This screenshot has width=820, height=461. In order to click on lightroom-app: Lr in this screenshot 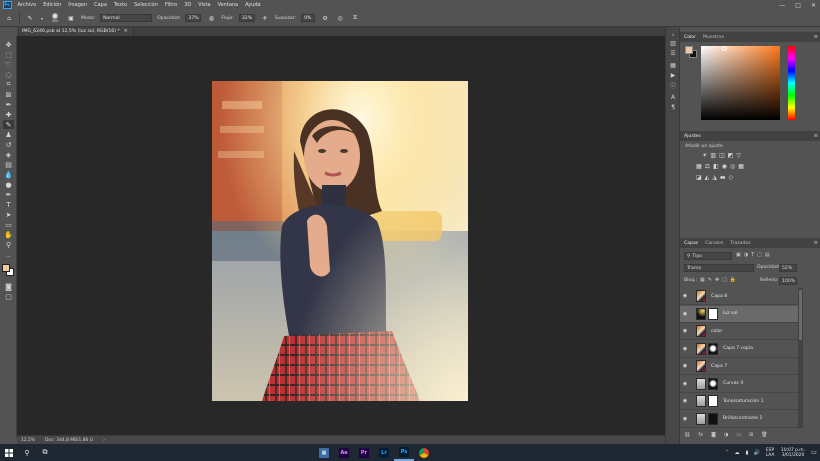, I will do `click(384, 452)`.